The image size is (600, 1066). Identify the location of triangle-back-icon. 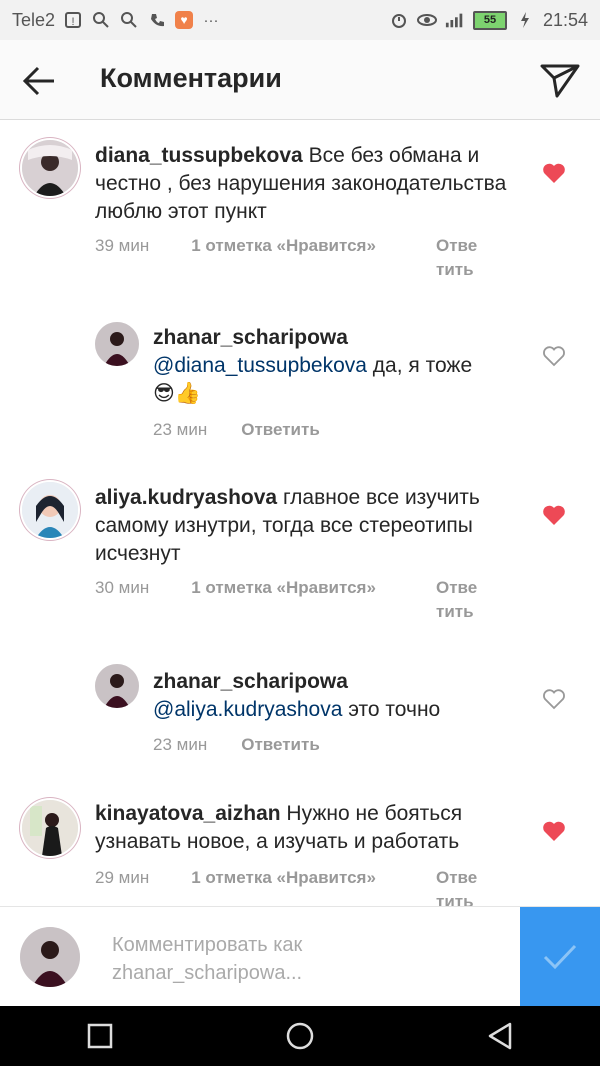
(500, 1036).